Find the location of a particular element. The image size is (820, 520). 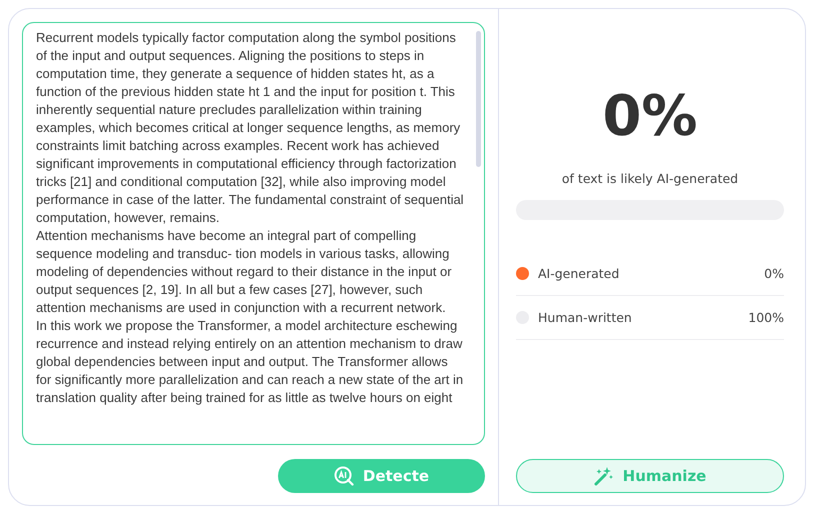

legend-value: 100% is located at coordinates (766, 317).